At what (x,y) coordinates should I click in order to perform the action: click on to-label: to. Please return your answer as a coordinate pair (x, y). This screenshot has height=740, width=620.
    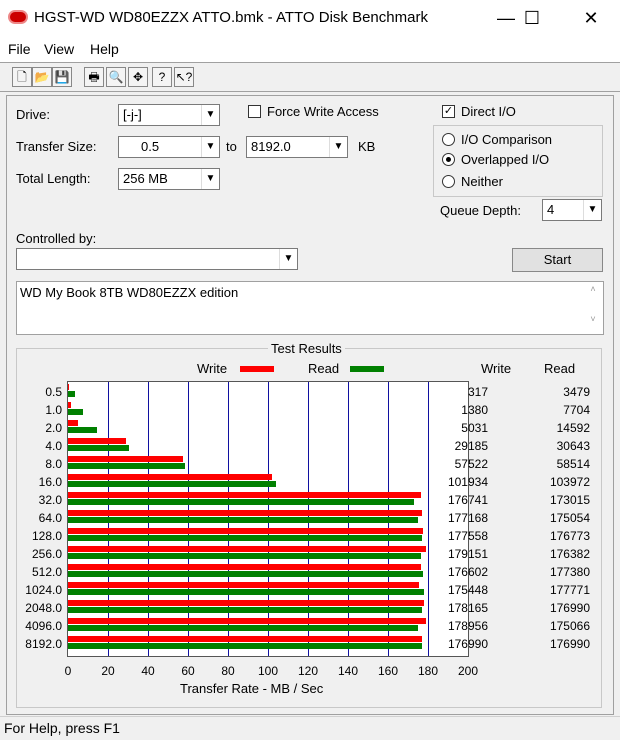
    Looking at the image, I should click on (231, 146).